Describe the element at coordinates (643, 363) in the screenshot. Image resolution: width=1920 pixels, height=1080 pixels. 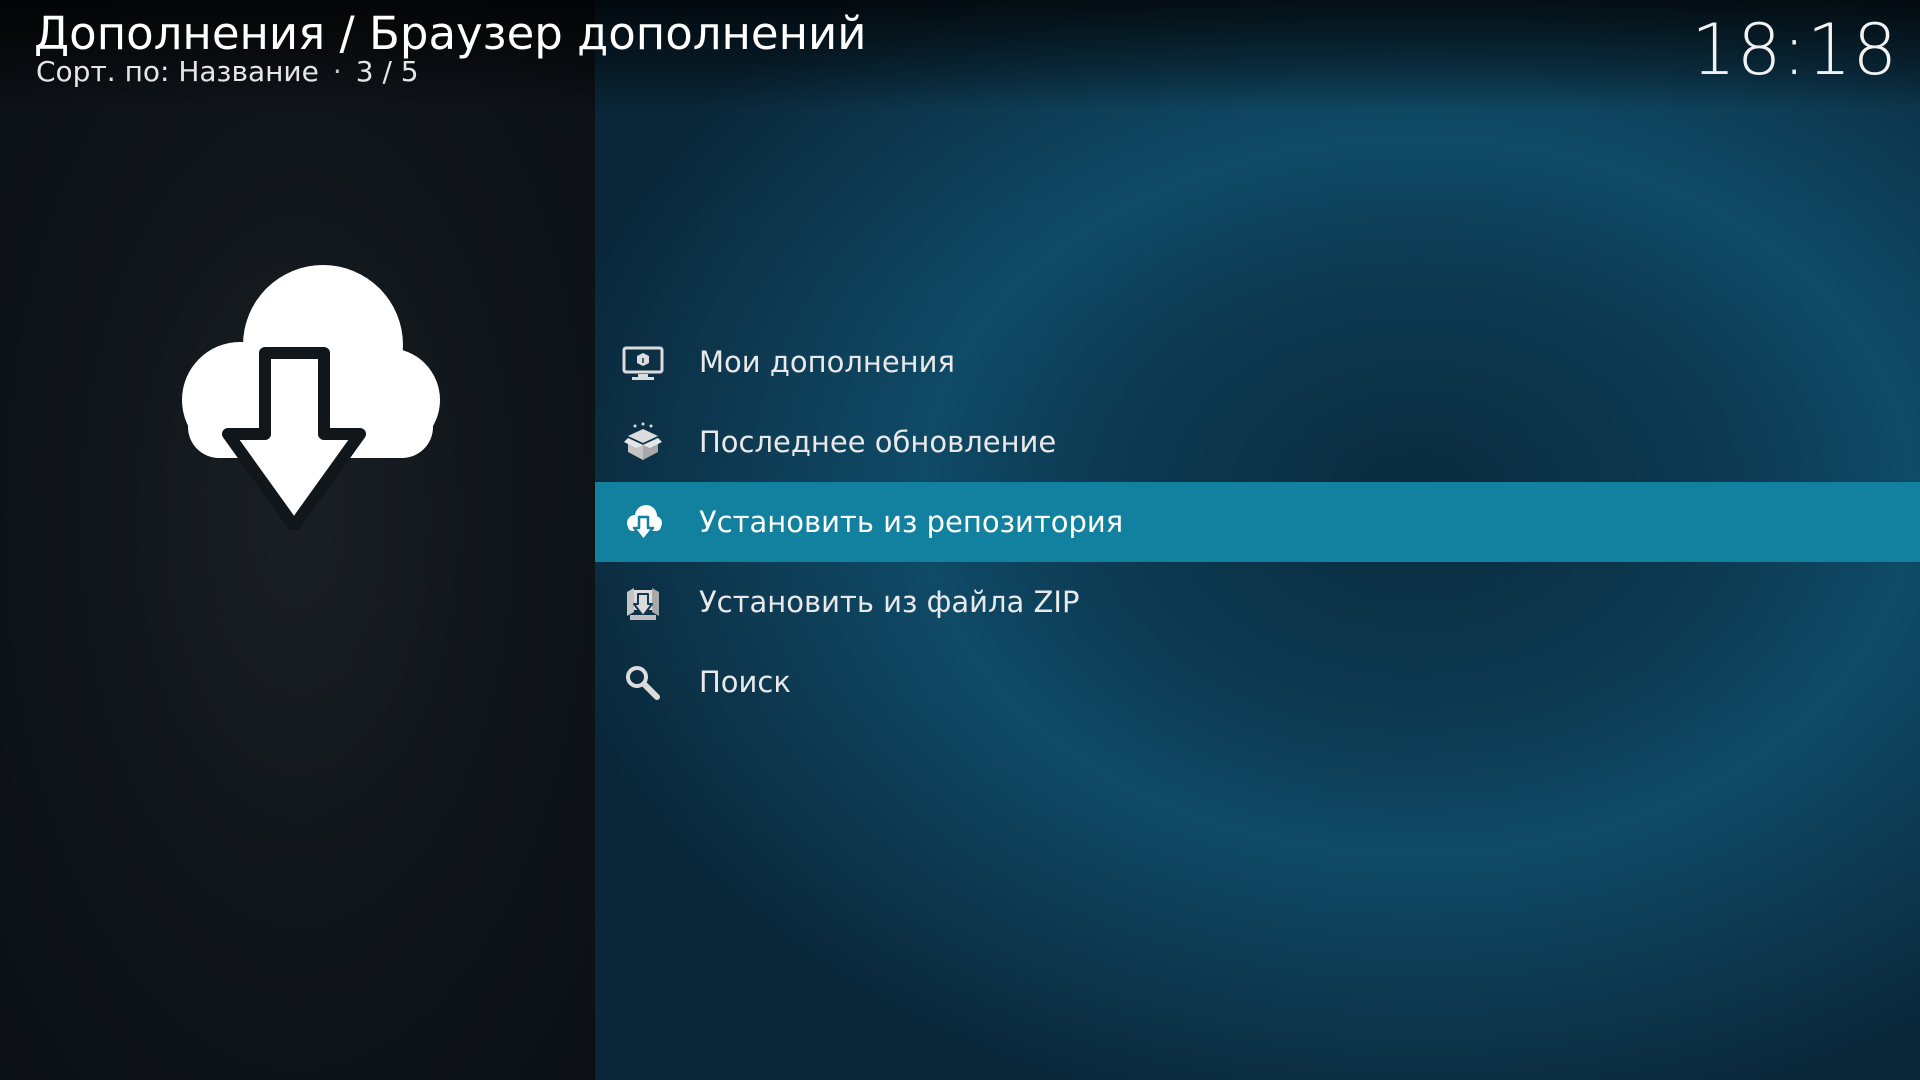
I see `monitor-box-icon` at that location.